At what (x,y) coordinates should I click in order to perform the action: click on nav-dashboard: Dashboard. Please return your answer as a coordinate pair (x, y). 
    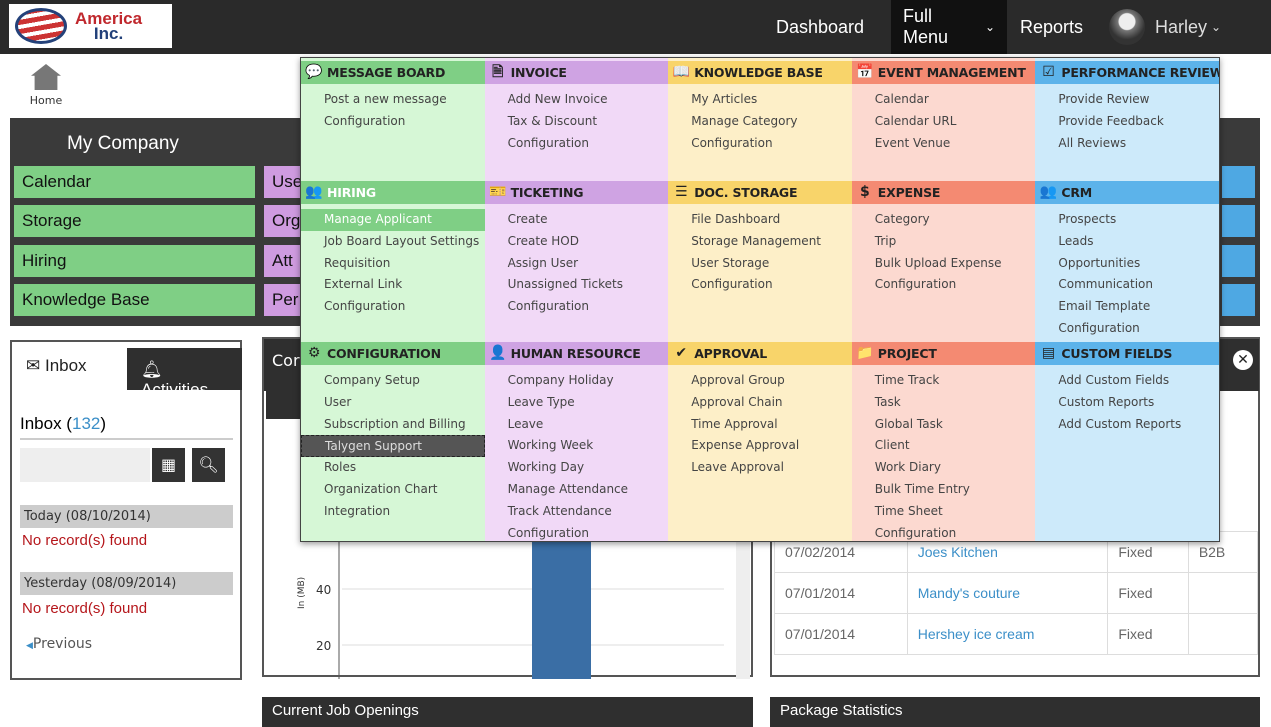
    Looking at the image, I should click on (820, 27).